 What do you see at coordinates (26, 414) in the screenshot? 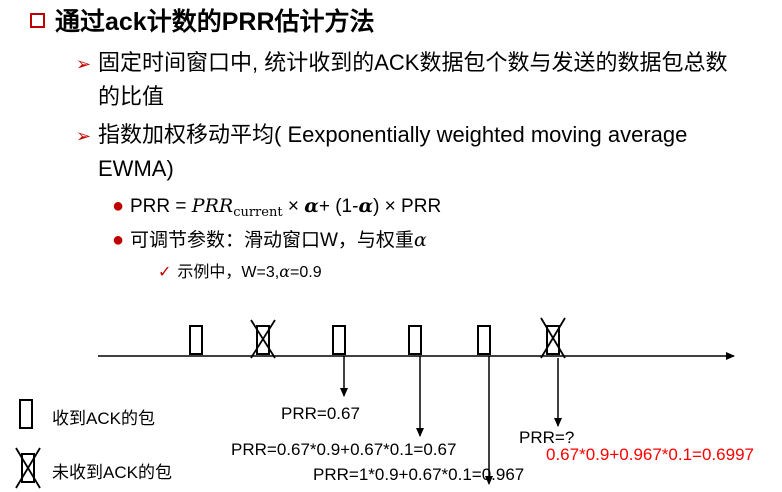
I see `legend-received-icon` at bounding box center [26, 414].